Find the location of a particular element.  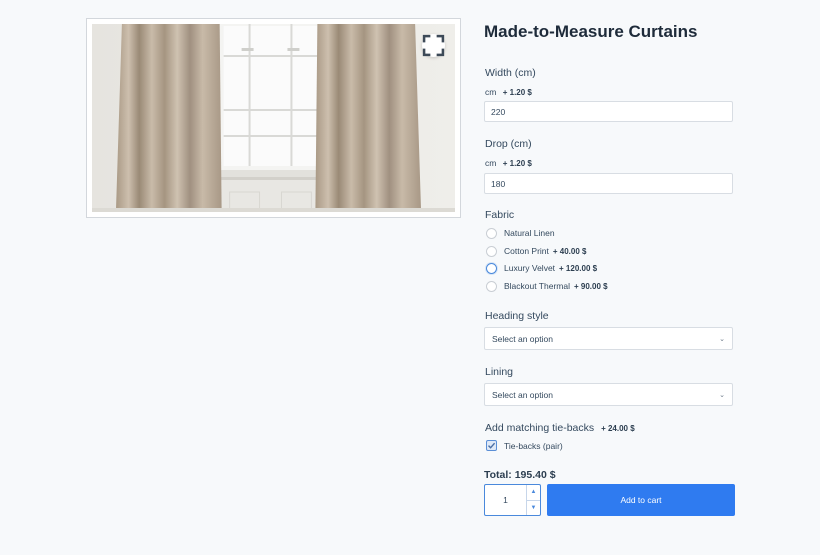

tiebacks-checkbox is located at coordinates (491, 445).